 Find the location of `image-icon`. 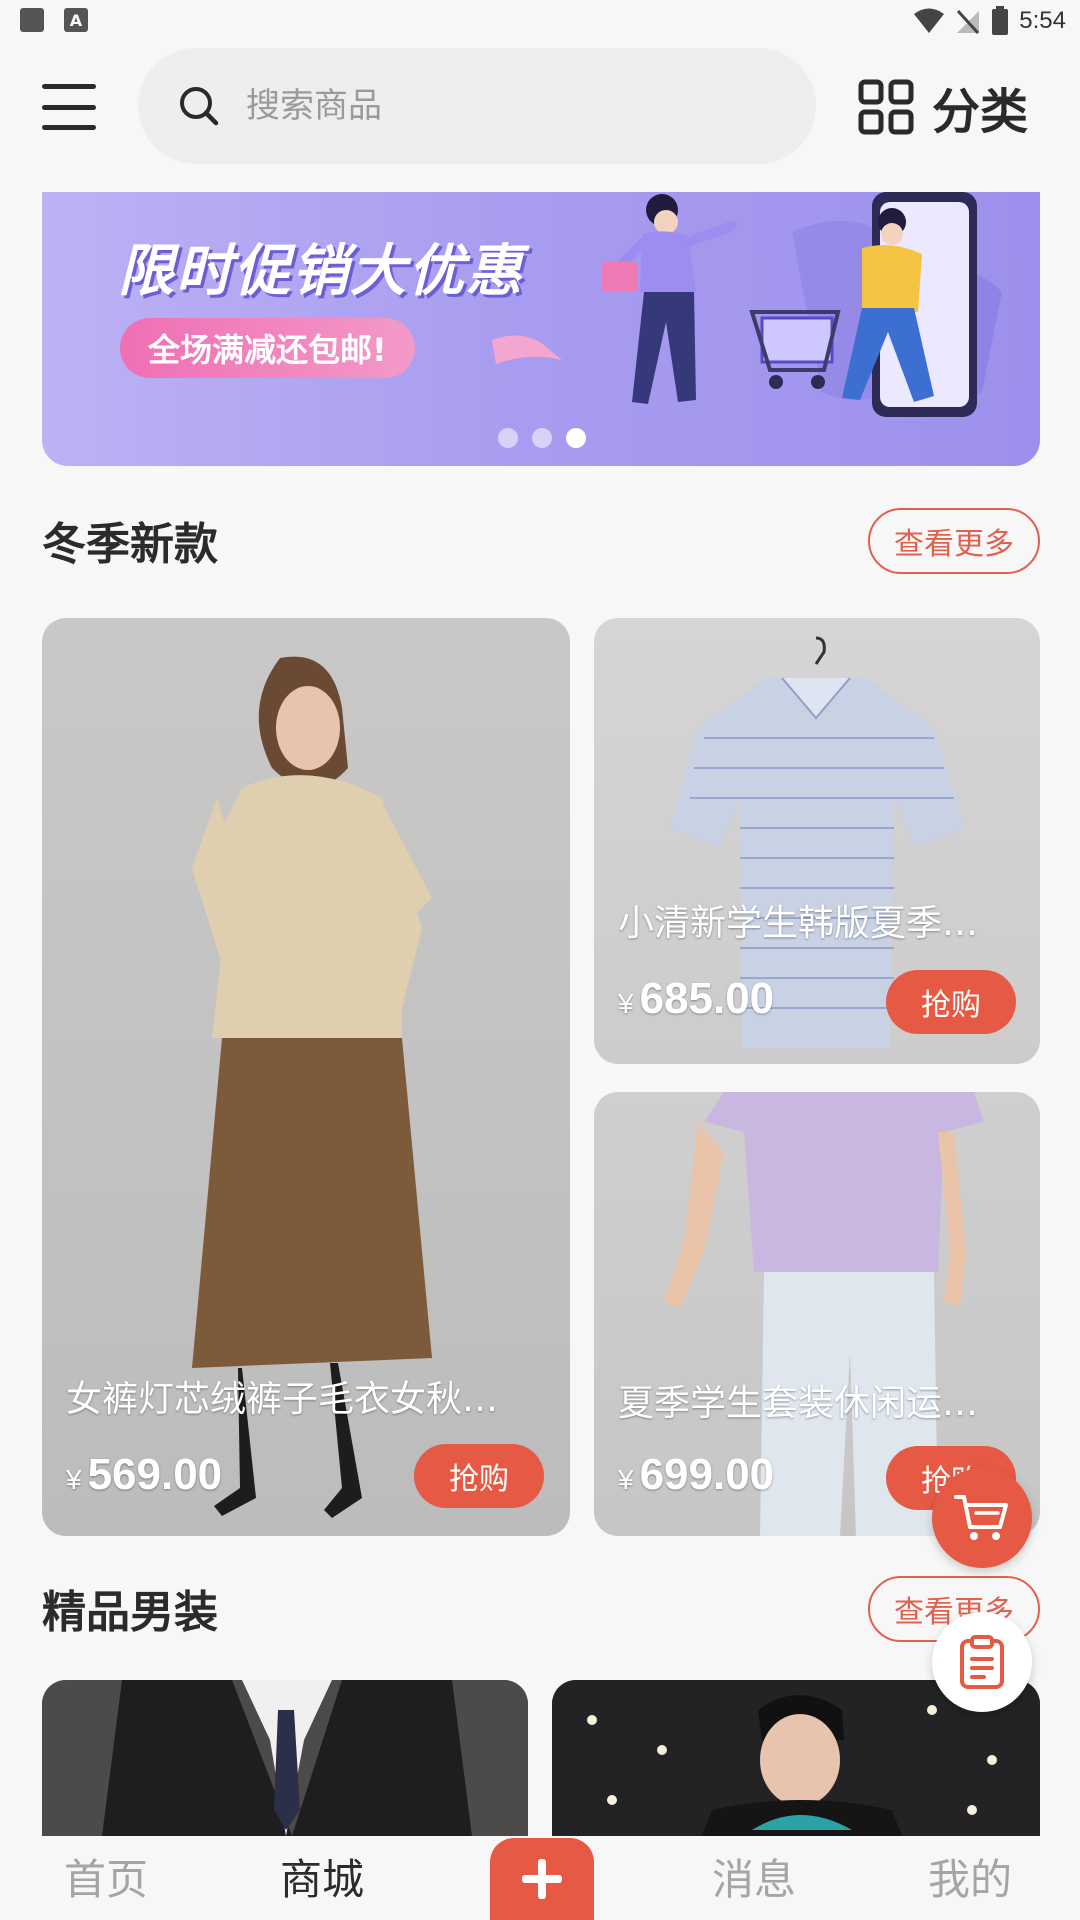

image-icon is located at coordinates (32, 20).